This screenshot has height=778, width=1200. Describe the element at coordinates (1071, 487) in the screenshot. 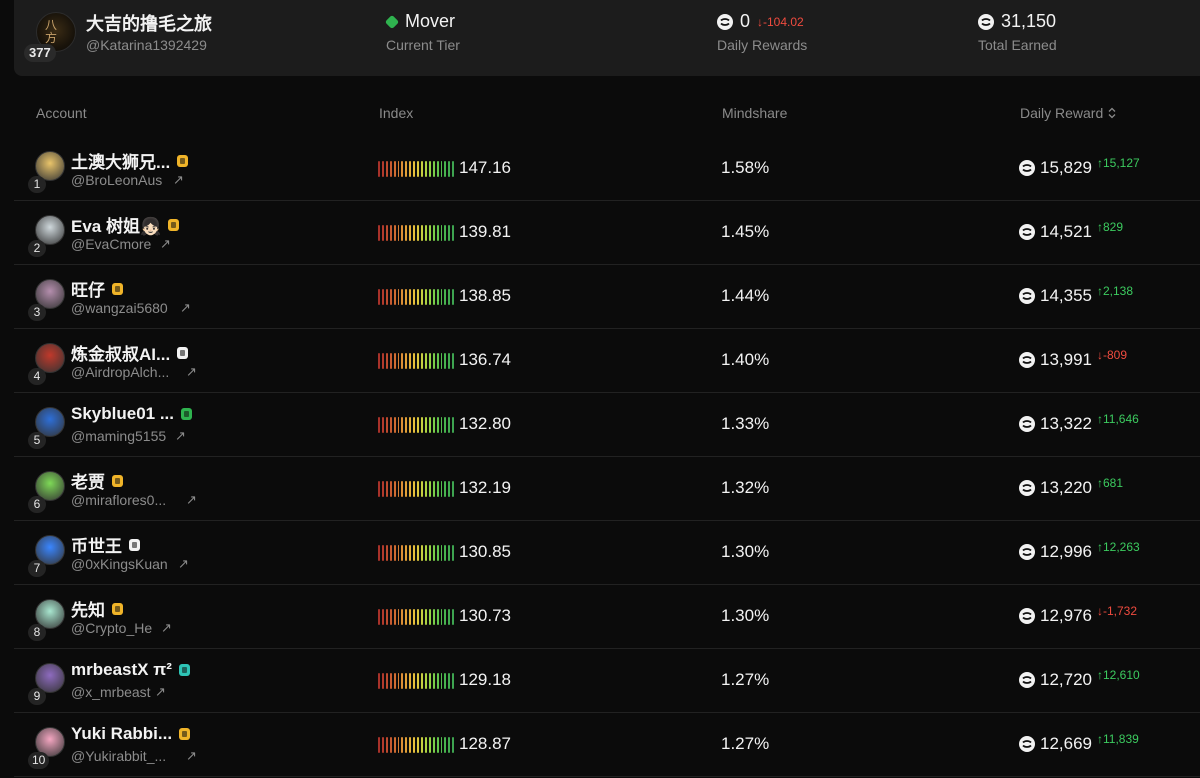

I see `daily-reward: 13,220 ↑681` at that location.